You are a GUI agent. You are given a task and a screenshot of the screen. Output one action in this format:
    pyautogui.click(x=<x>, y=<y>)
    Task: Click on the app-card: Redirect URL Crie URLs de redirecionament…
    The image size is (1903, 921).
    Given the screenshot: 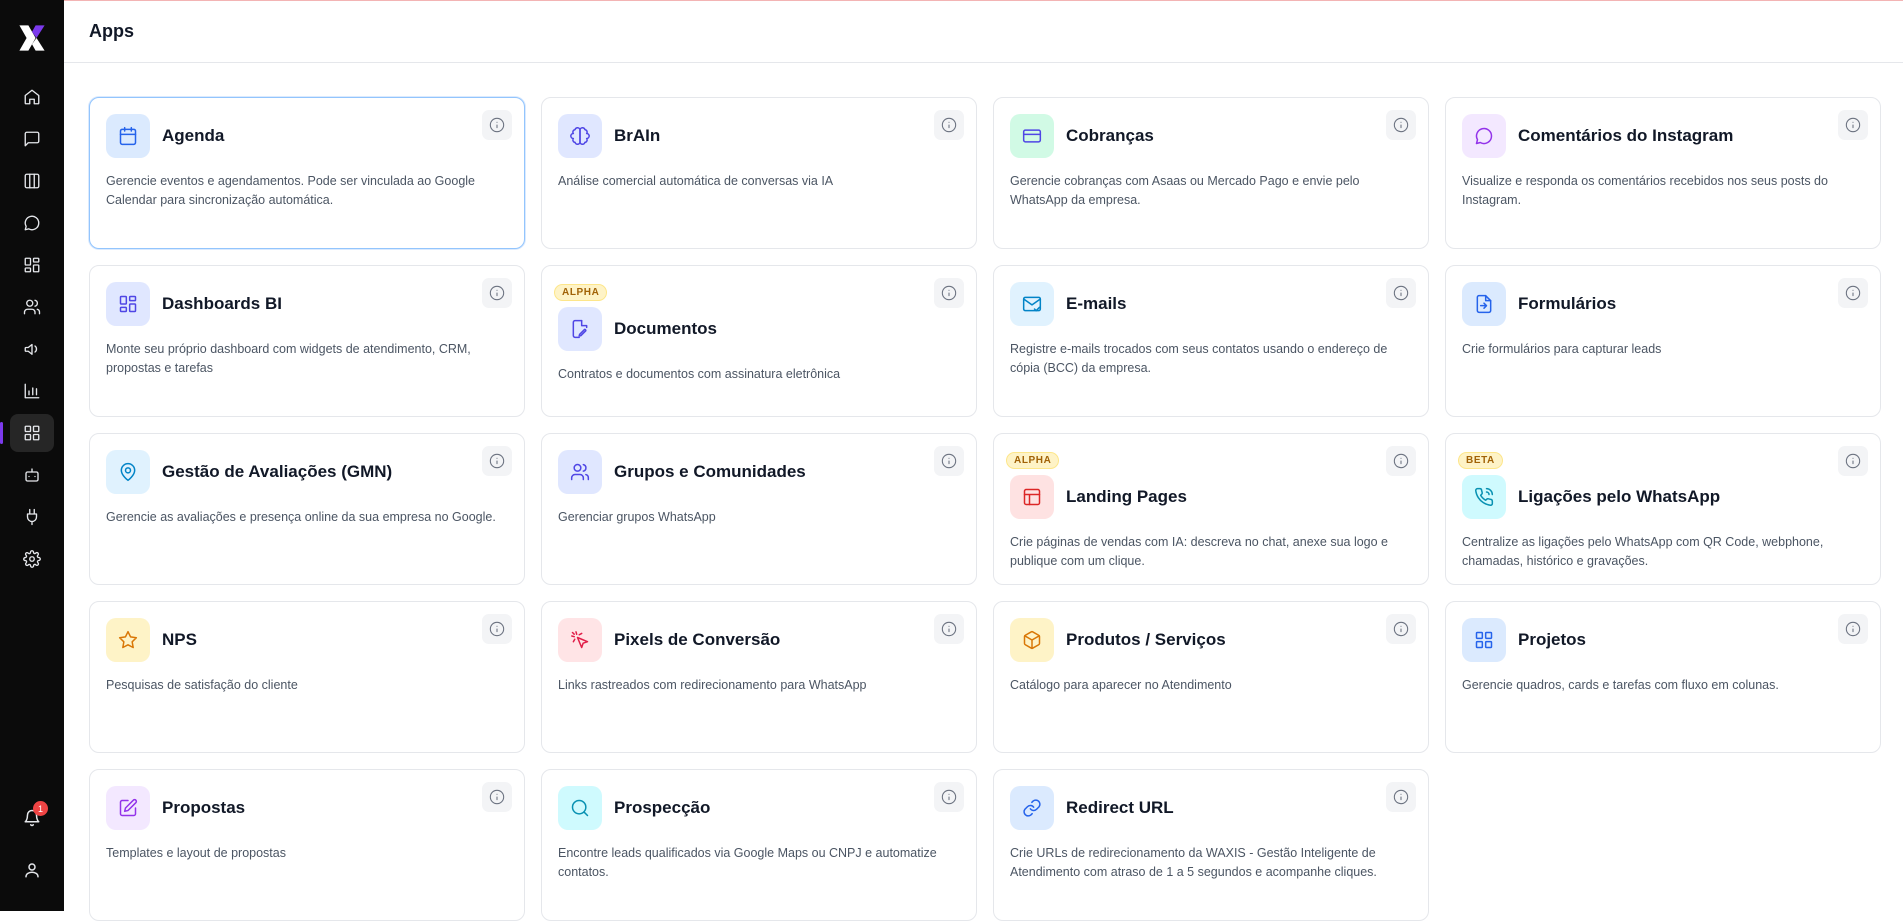 What is the action you would take?
    pyautogui.click(x=1211, y=845)
    